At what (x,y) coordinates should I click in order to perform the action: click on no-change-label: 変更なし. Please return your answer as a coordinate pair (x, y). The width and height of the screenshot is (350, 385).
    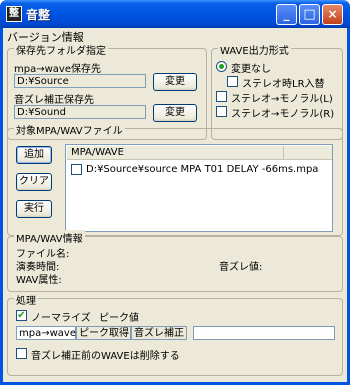
    Looking at the image, I should click on (251, 69).